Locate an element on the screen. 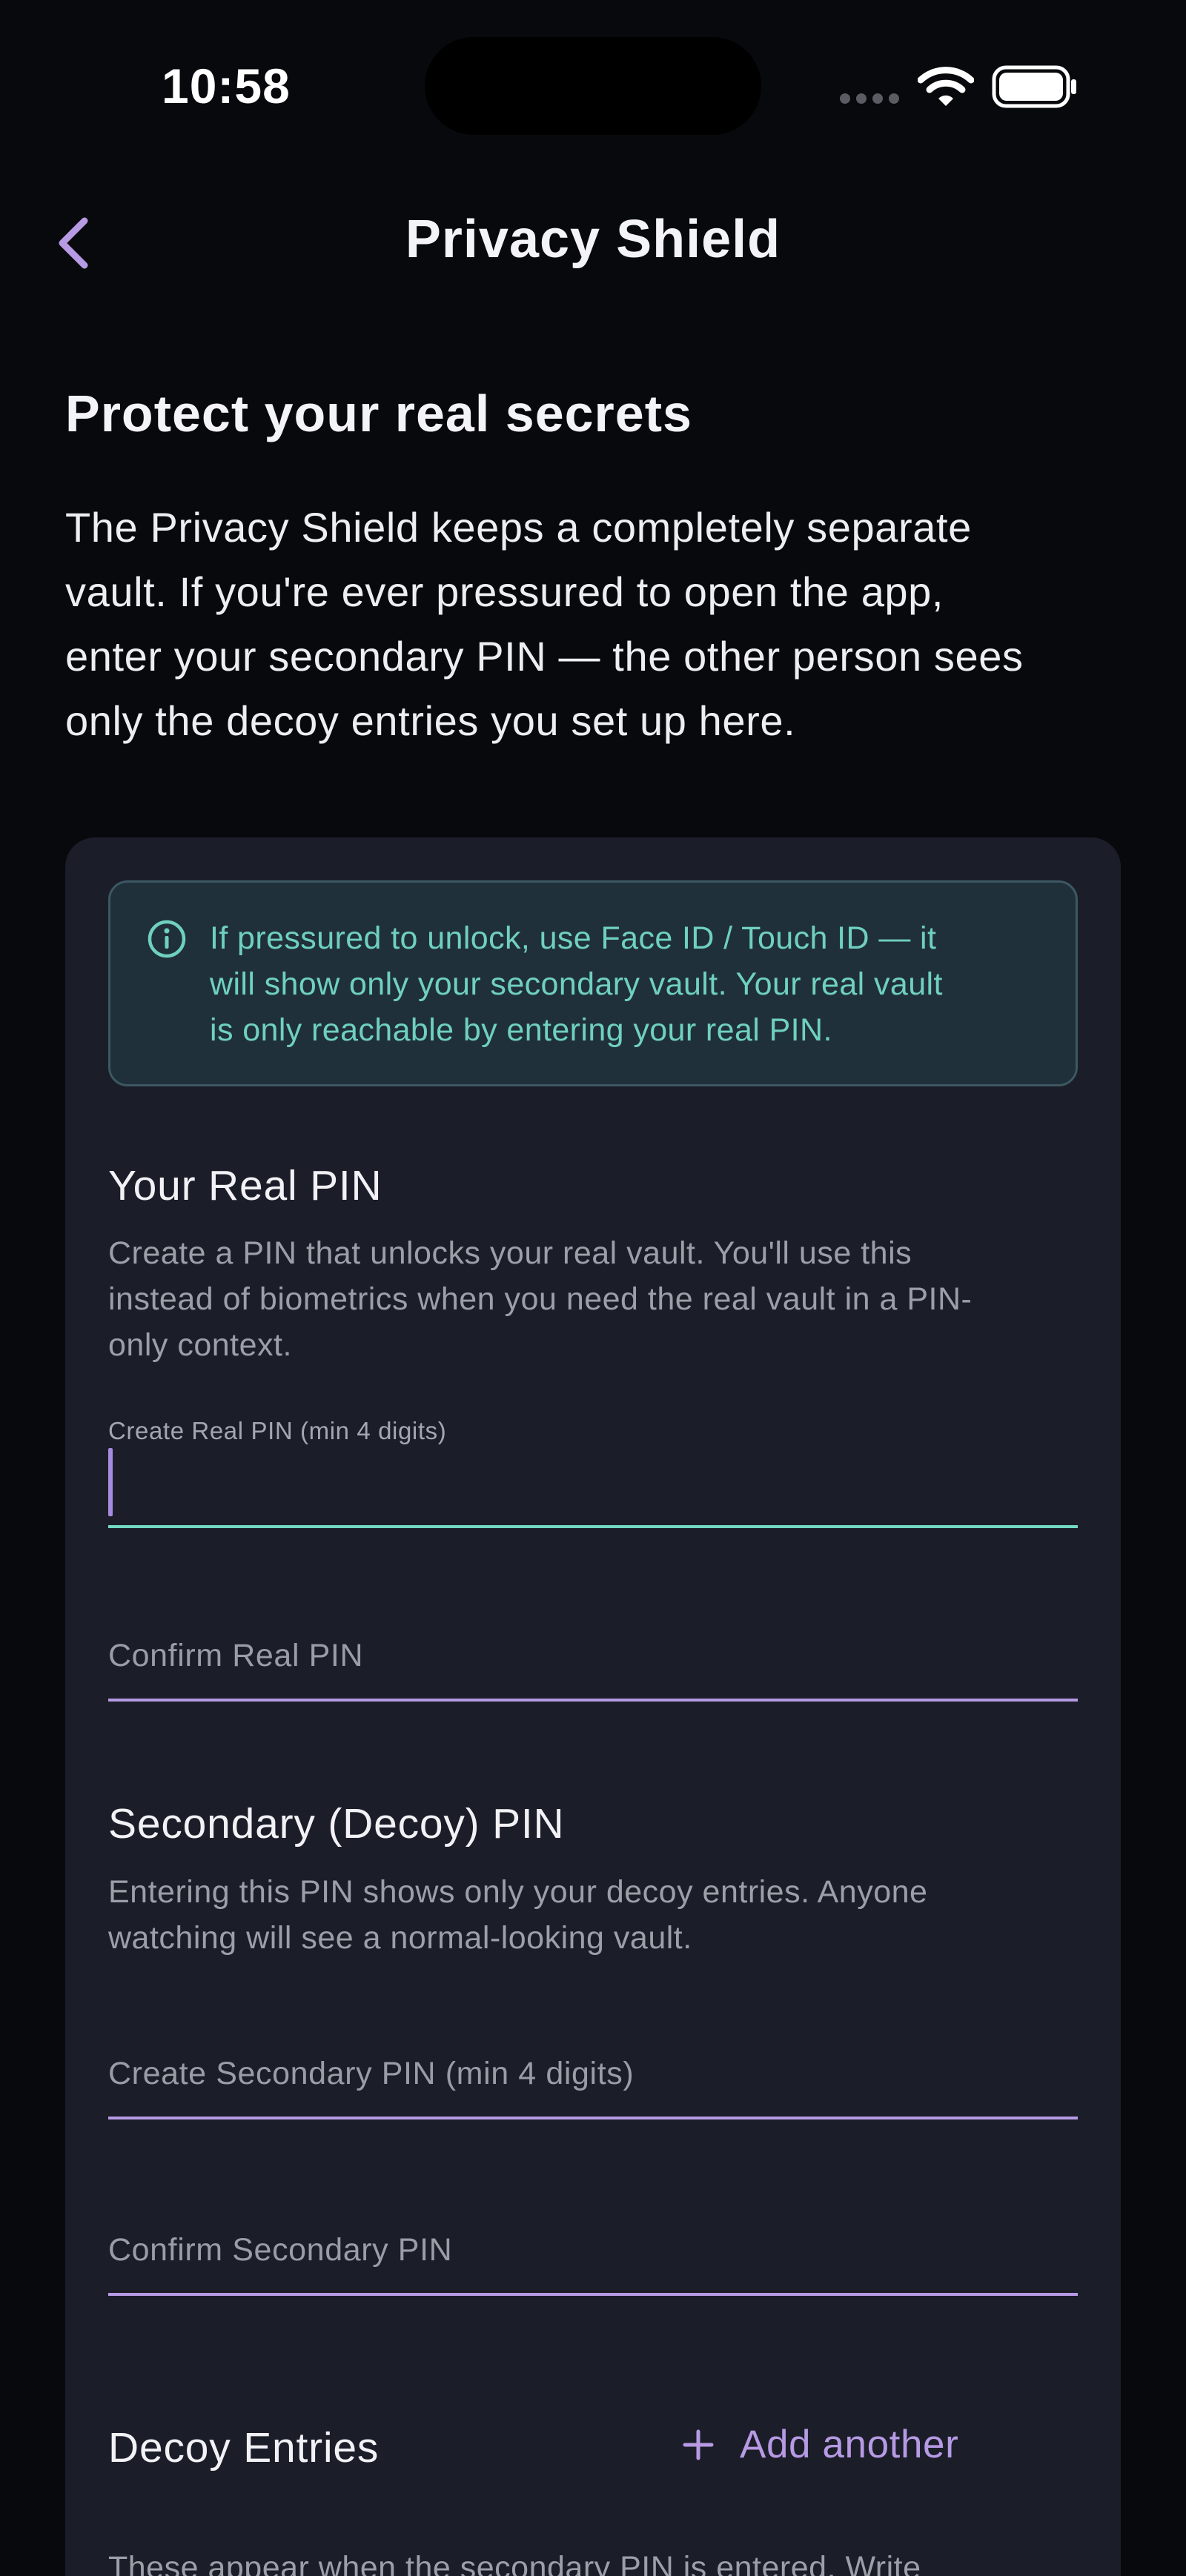  create-real-pin-label: Create Real PIN (min 4 digits) is located at coordinates (277, 1430).